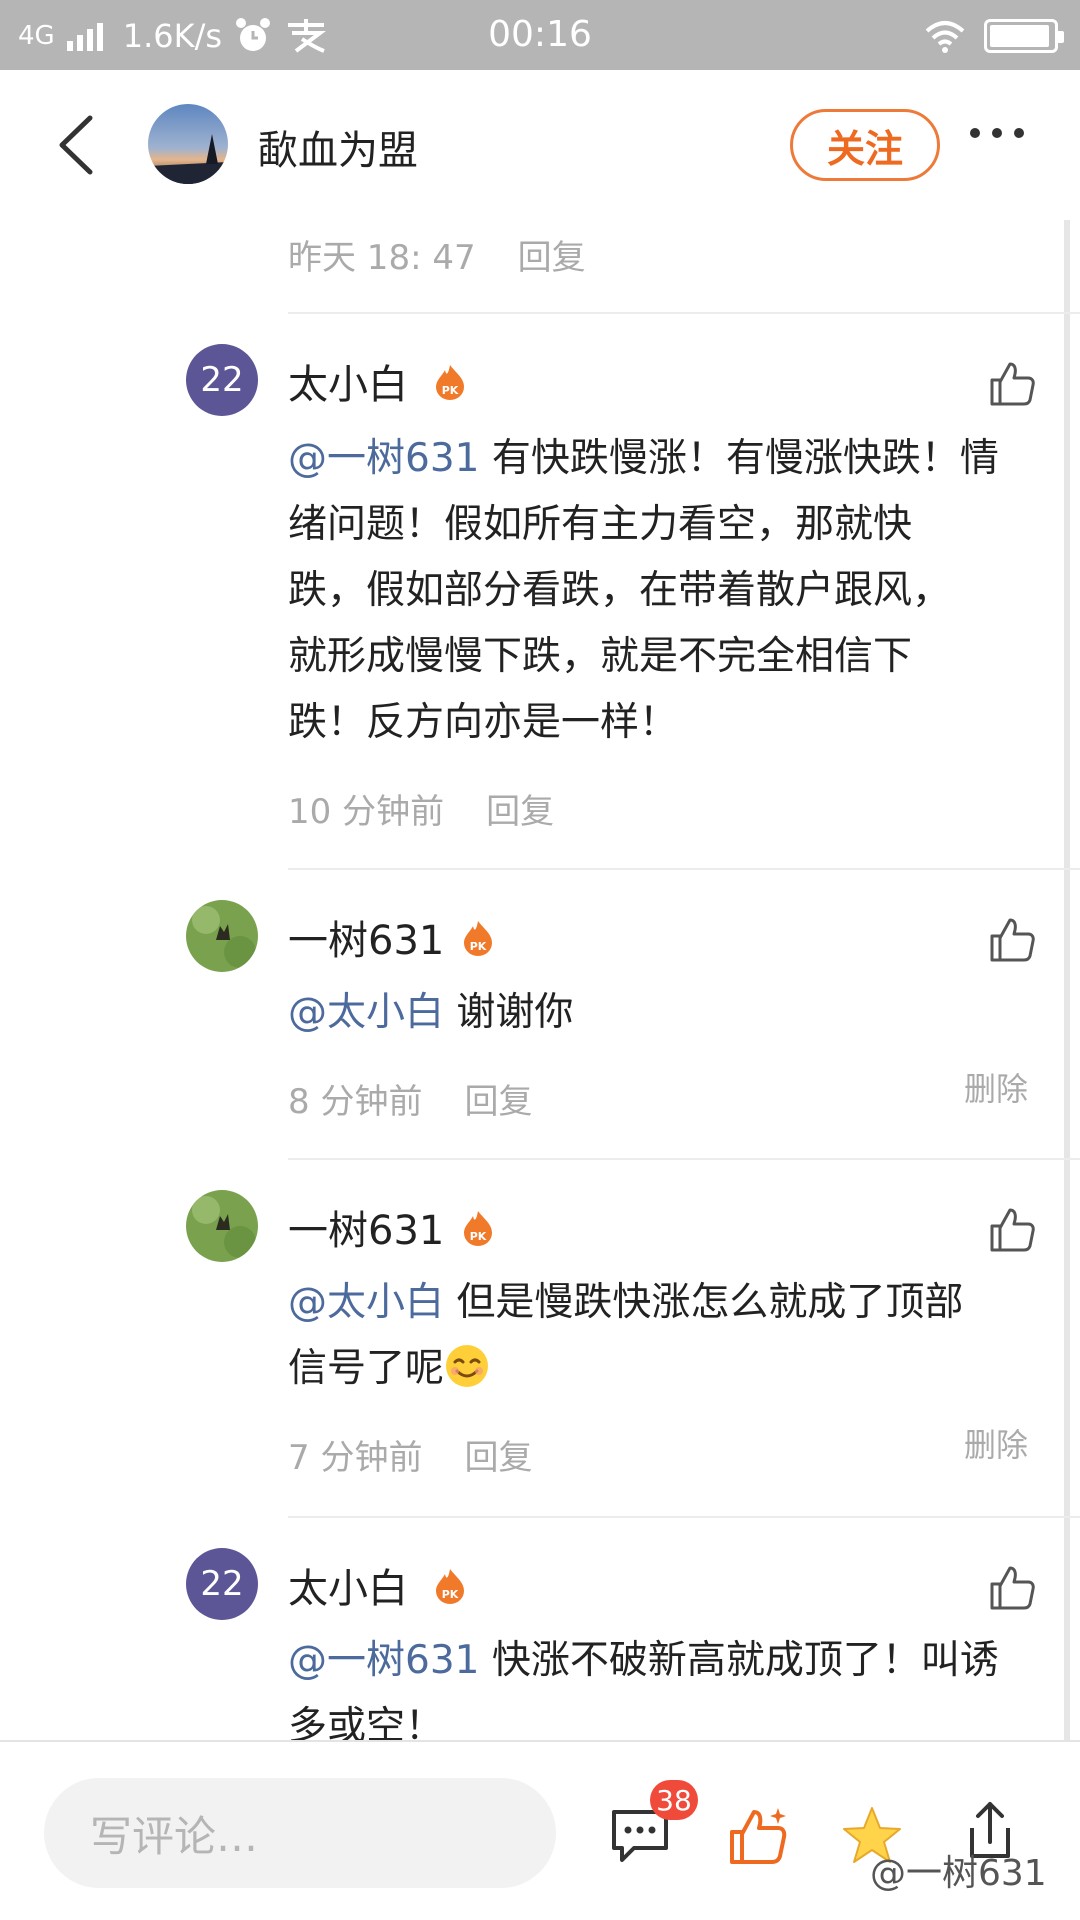  I want to click on comment-line: 谢谢你, so click(515, 1012).